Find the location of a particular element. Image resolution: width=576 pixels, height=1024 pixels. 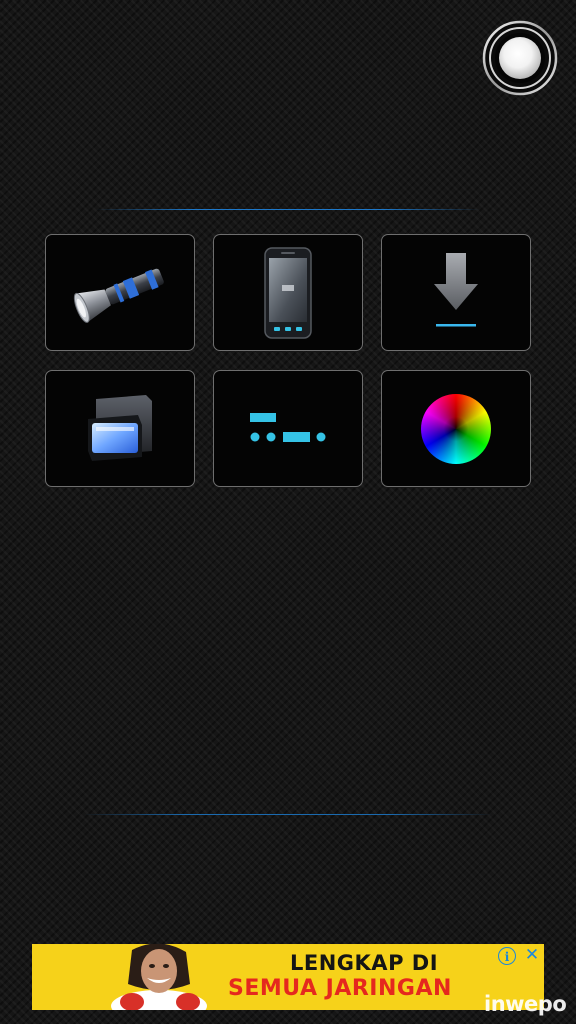

divider-bottom is located at coordinates (288, 814).